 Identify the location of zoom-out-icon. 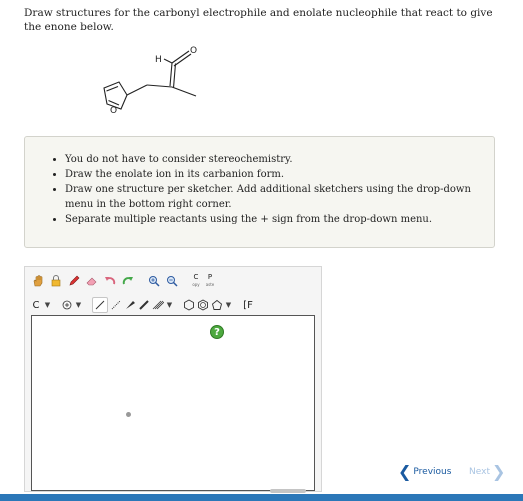
(172, 281).